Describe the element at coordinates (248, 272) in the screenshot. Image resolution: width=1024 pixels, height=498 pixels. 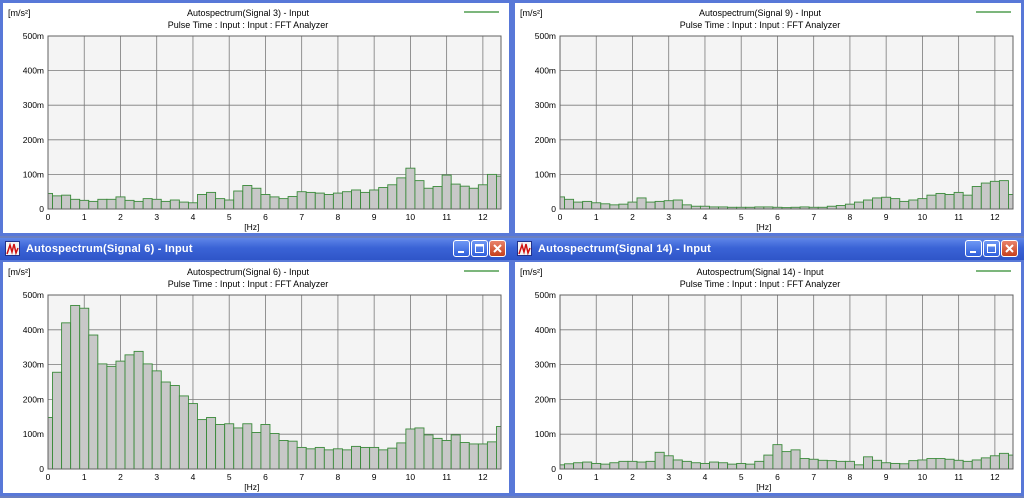
I see `chart-title: Autospectrum(Signal 6) - Input` at that location.